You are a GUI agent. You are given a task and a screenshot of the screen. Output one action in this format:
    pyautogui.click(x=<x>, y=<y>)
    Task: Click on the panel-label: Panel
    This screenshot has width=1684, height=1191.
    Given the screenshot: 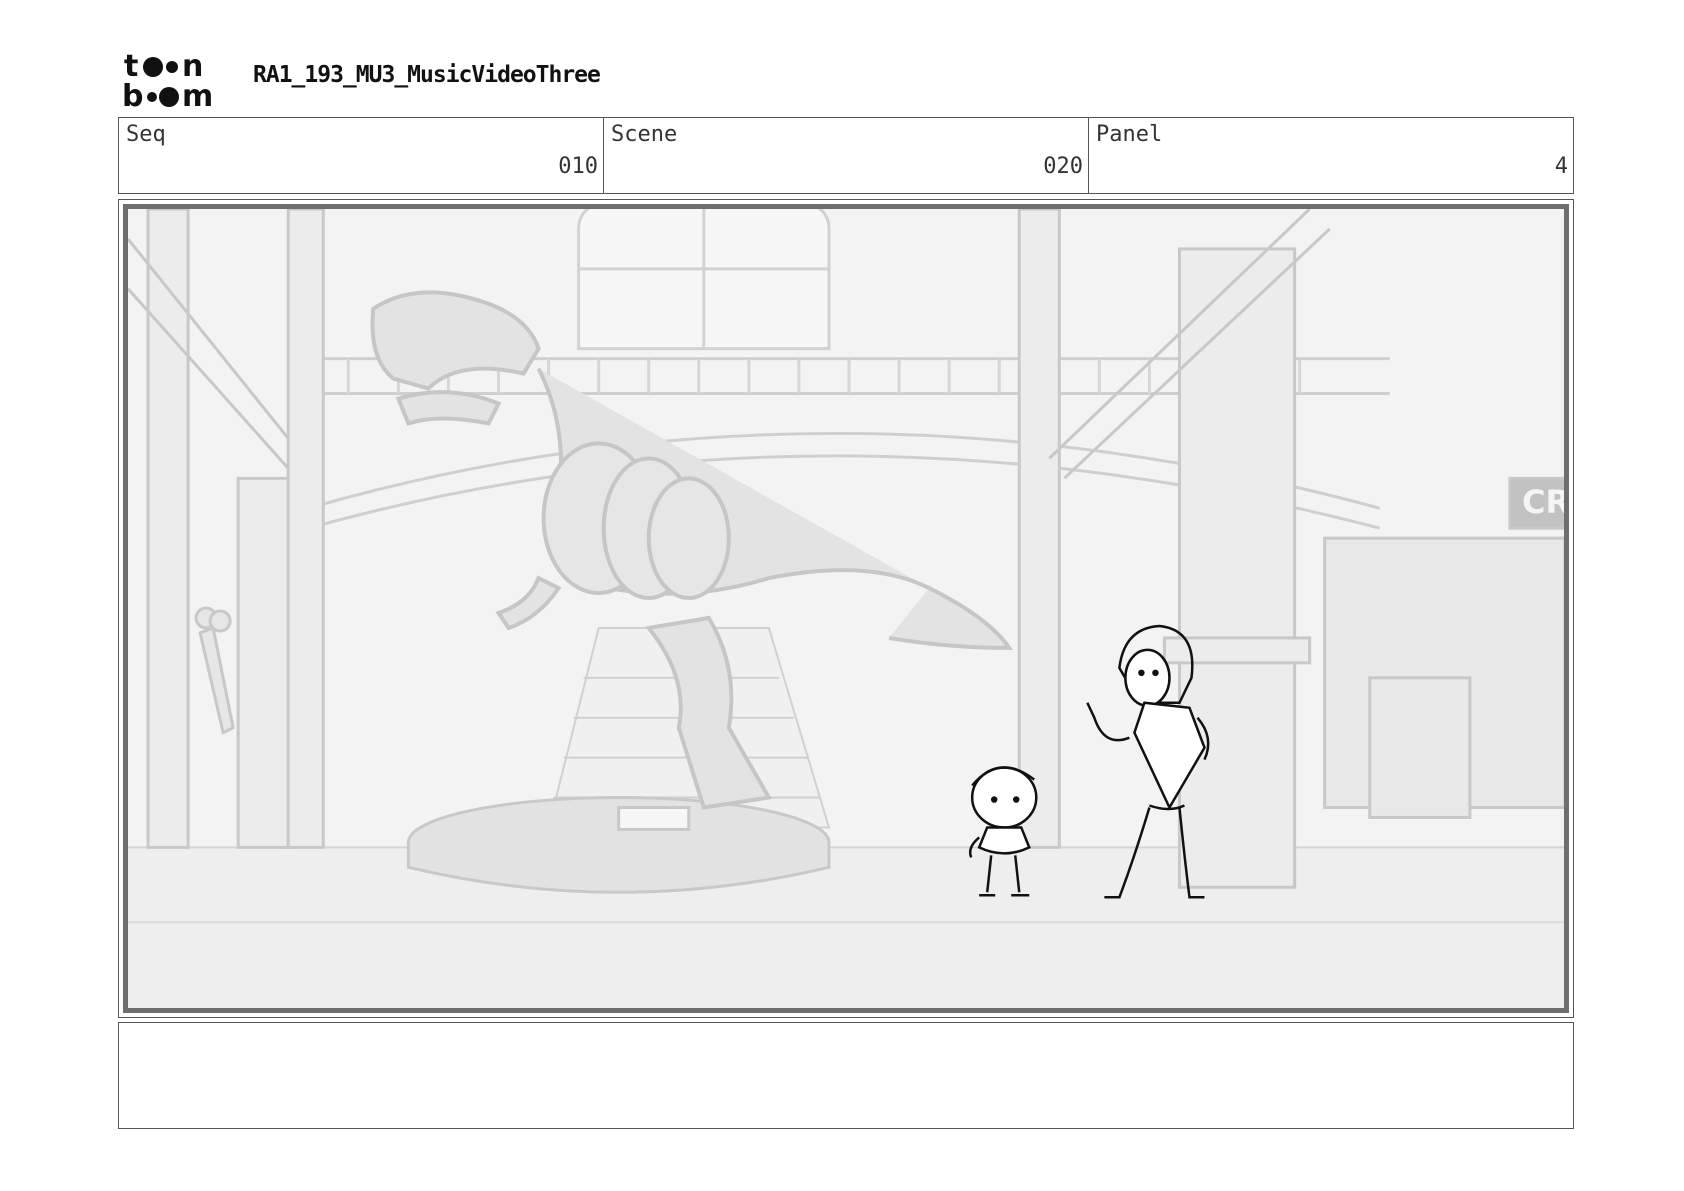 What is the action you would take?
    pyautogui.click(x=1129, y=134)
    